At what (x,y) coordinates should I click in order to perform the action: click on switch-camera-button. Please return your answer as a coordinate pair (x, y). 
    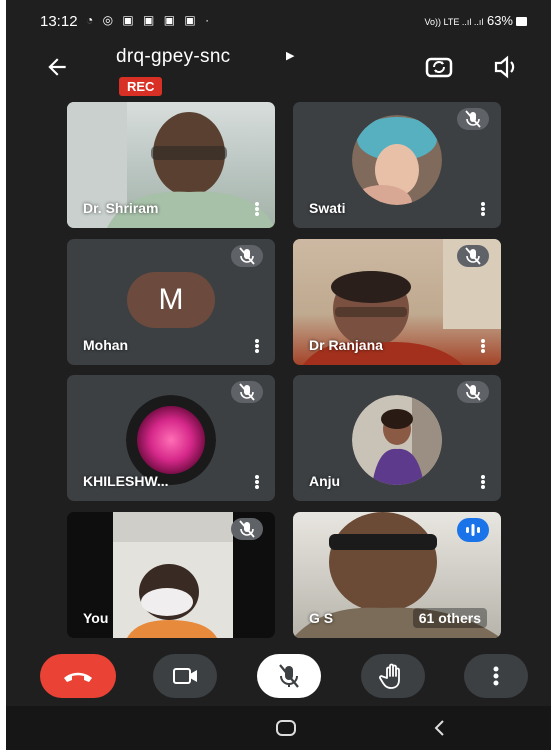
    Looking at the image, I should click on (441, 69).